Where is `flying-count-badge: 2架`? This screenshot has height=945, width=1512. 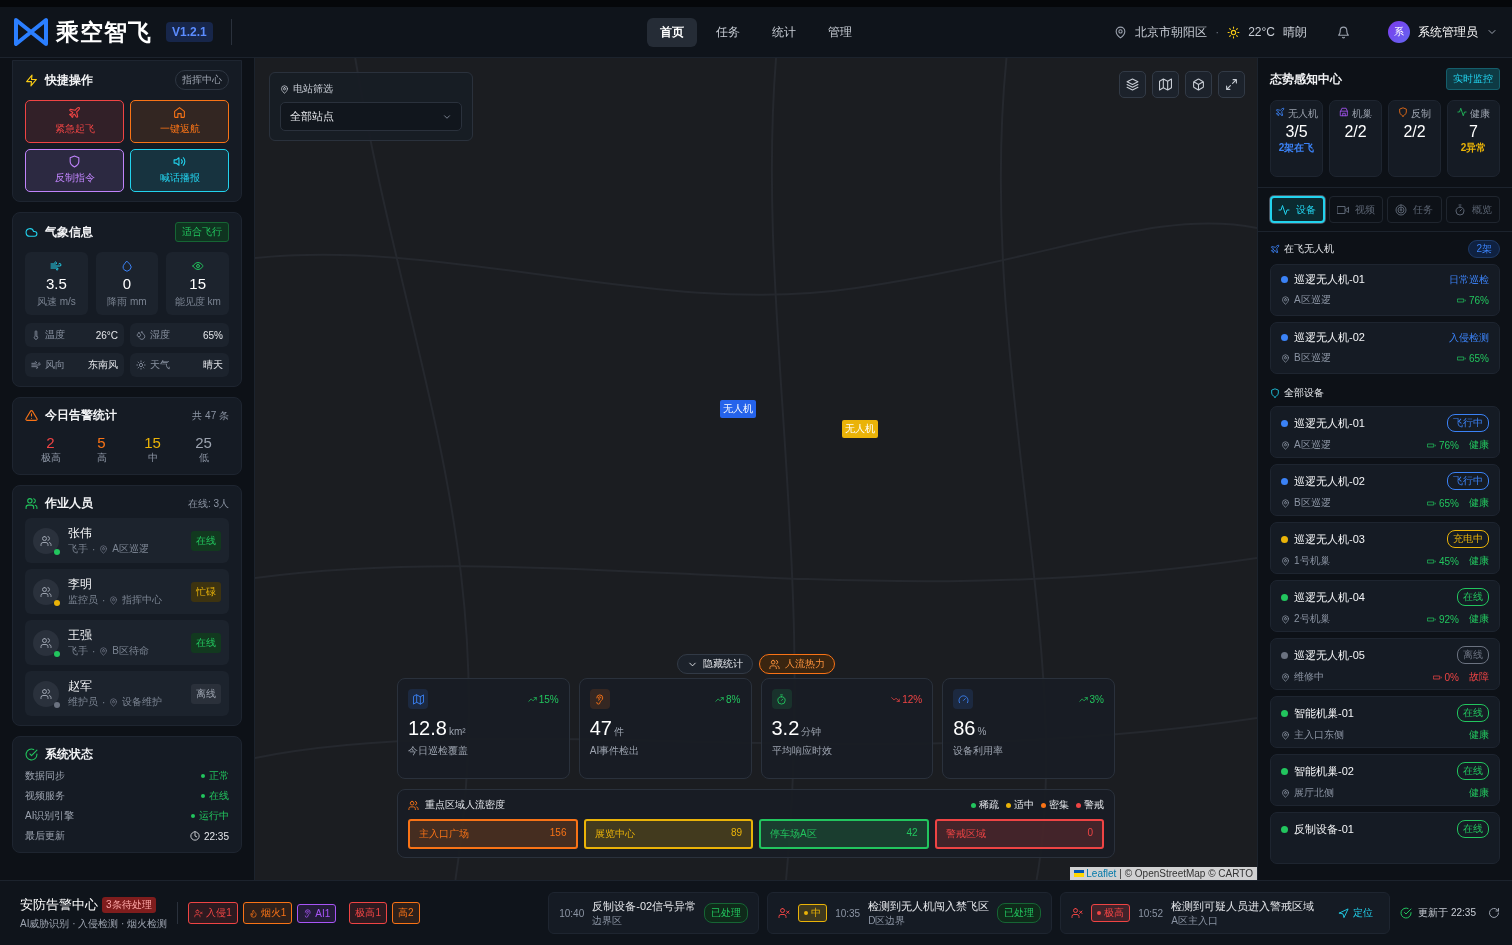 flying-count-badge: 2架 is located at coordinates (1484, 249).